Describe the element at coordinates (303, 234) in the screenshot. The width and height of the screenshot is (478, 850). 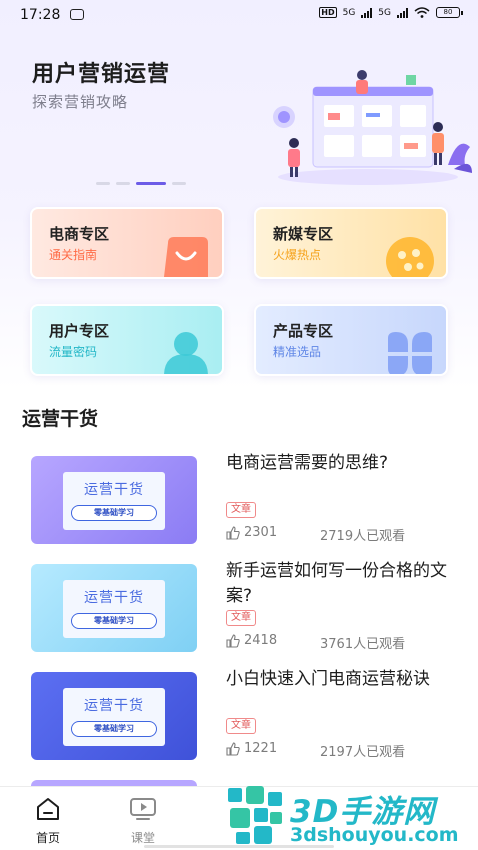
I see `category-title: 新媒专区` at that location.